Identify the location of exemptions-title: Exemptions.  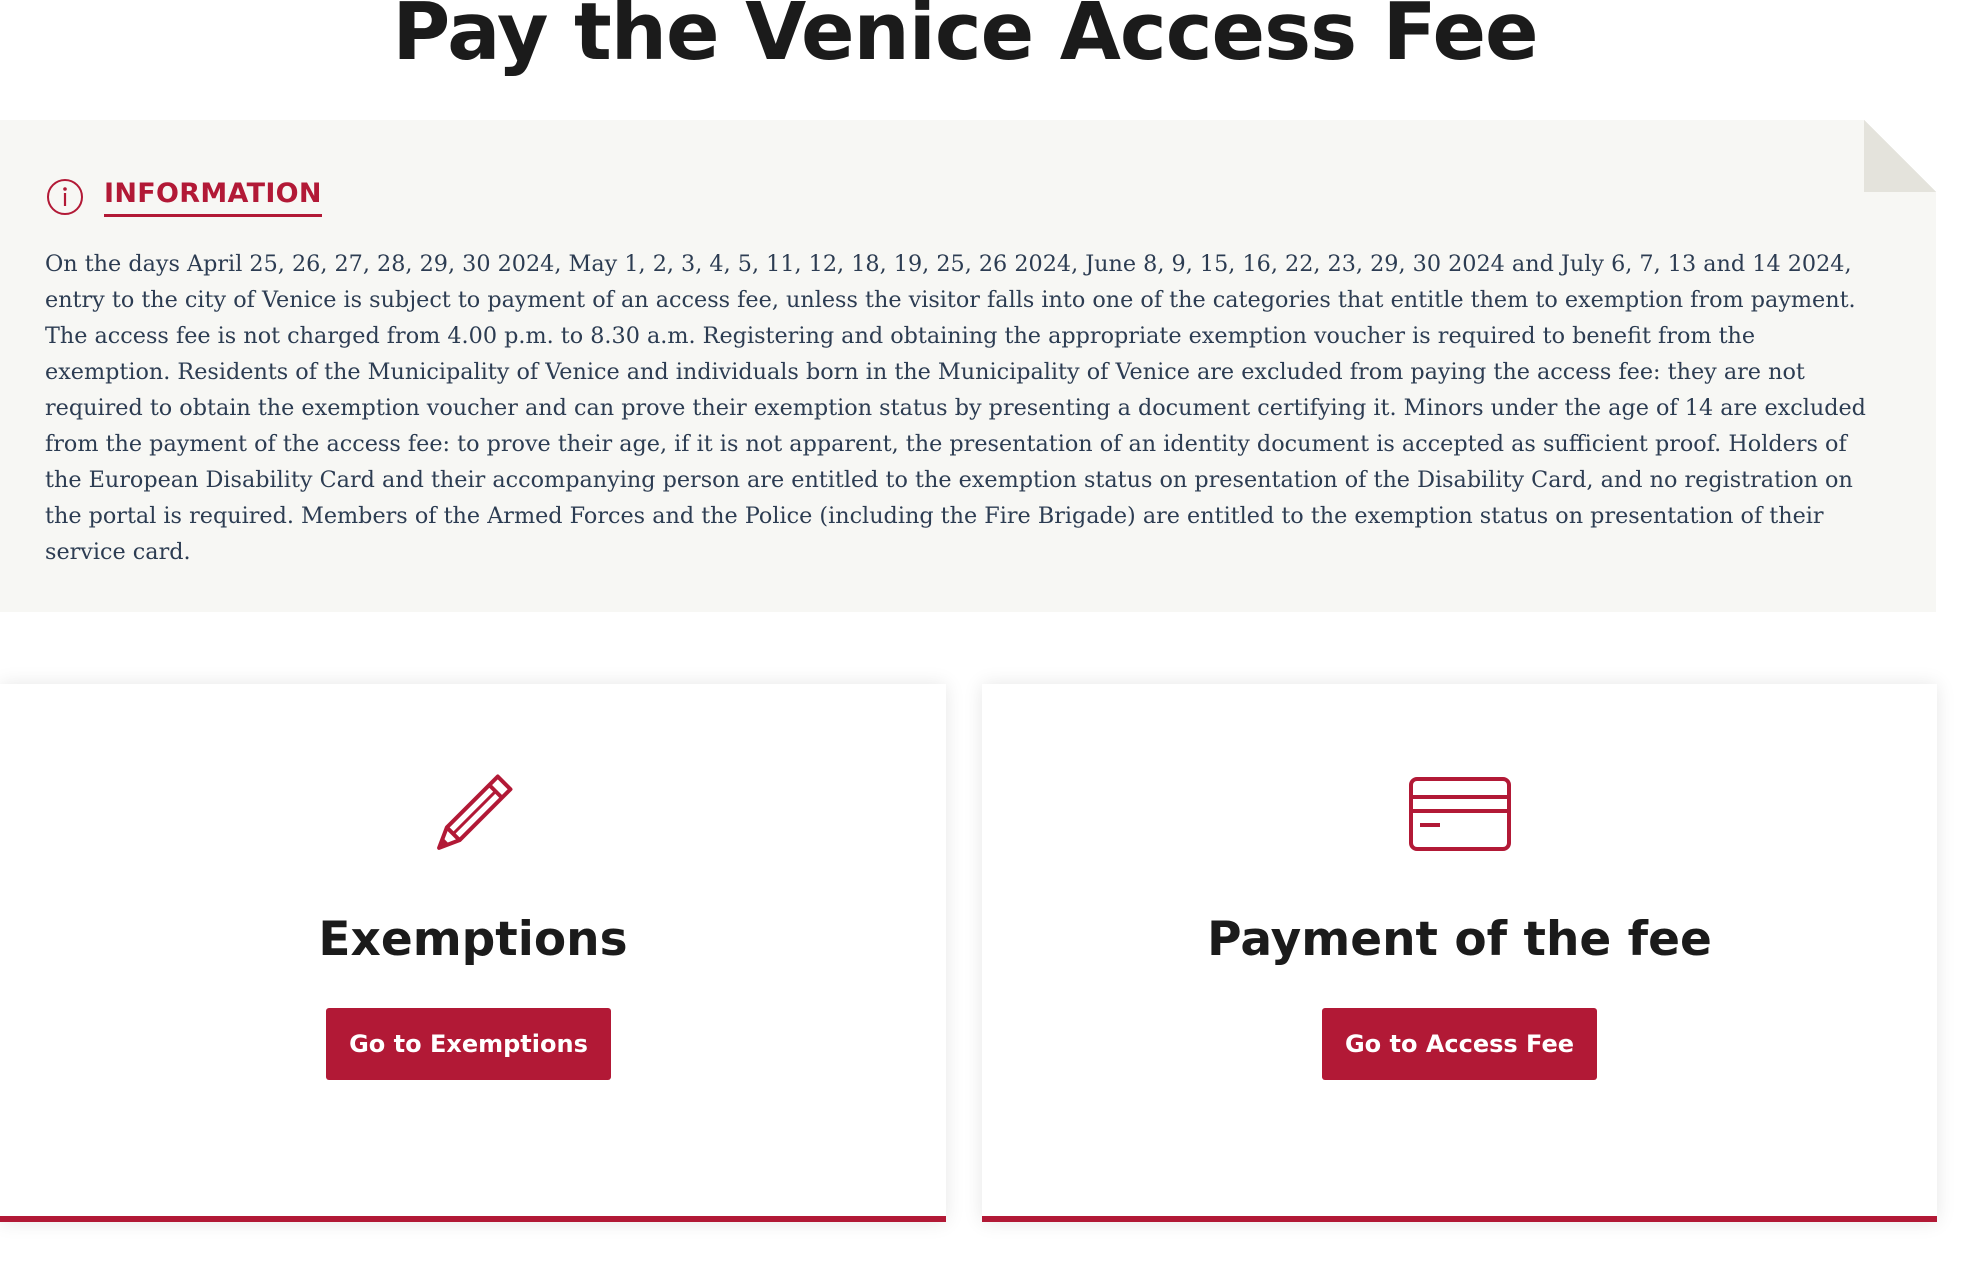
(473, 939).